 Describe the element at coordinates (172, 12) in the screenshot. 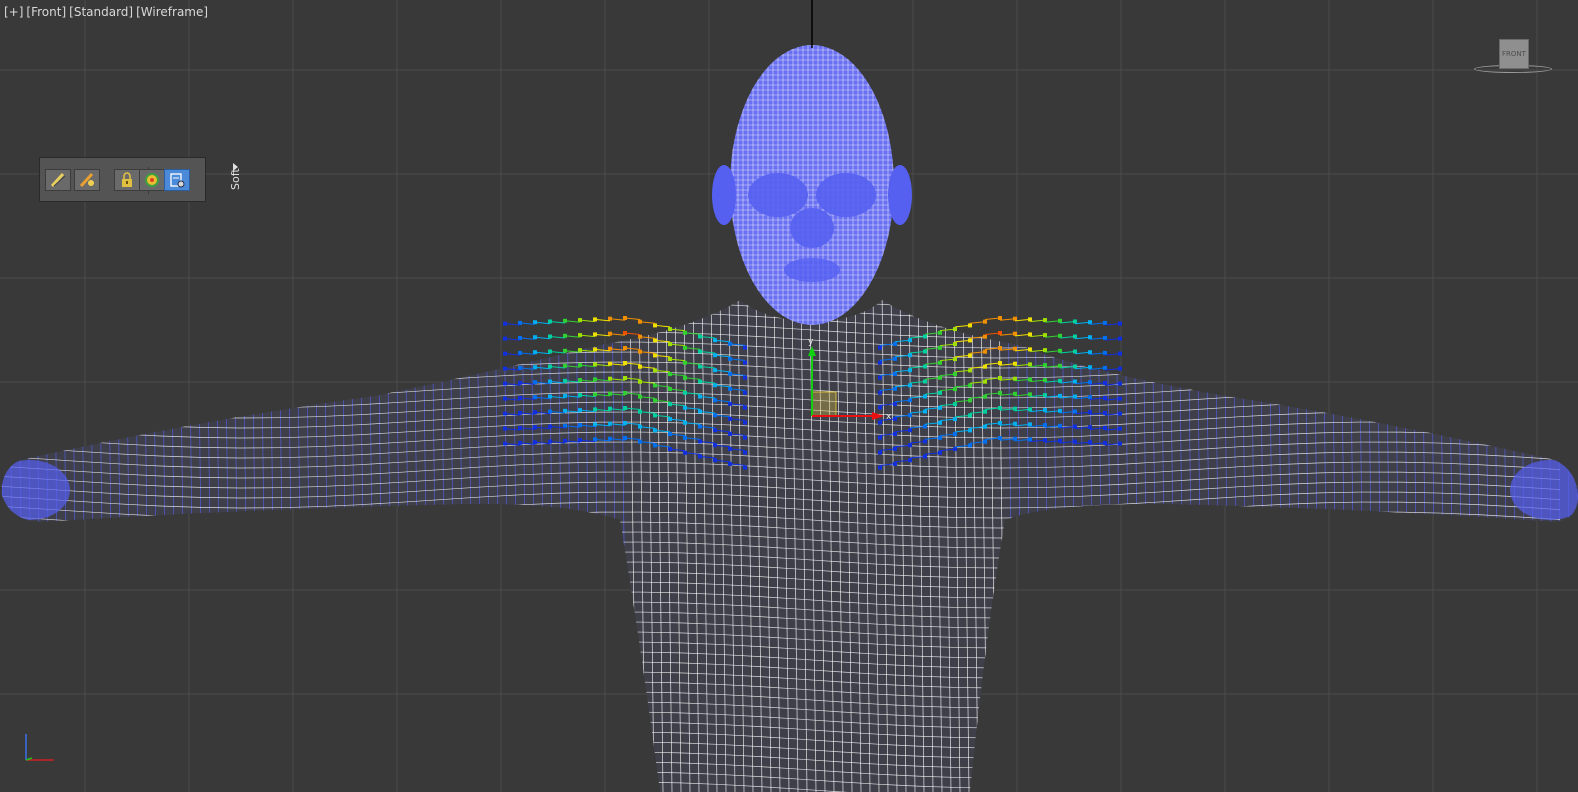

I see `viewport-visual-style-menu: [Wireframe]` at that location.